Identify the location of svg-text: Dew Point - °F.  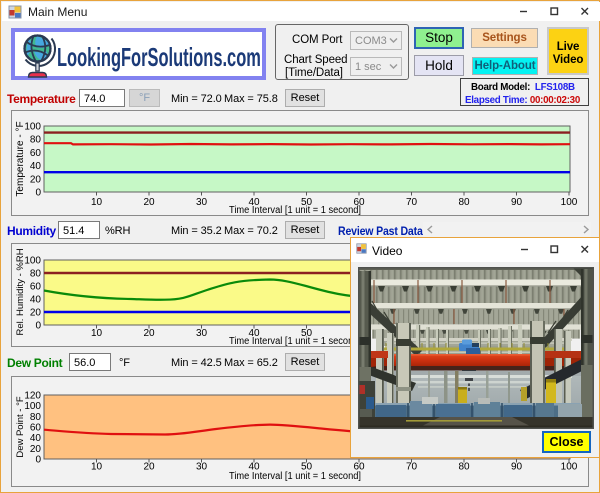
(20, 427).